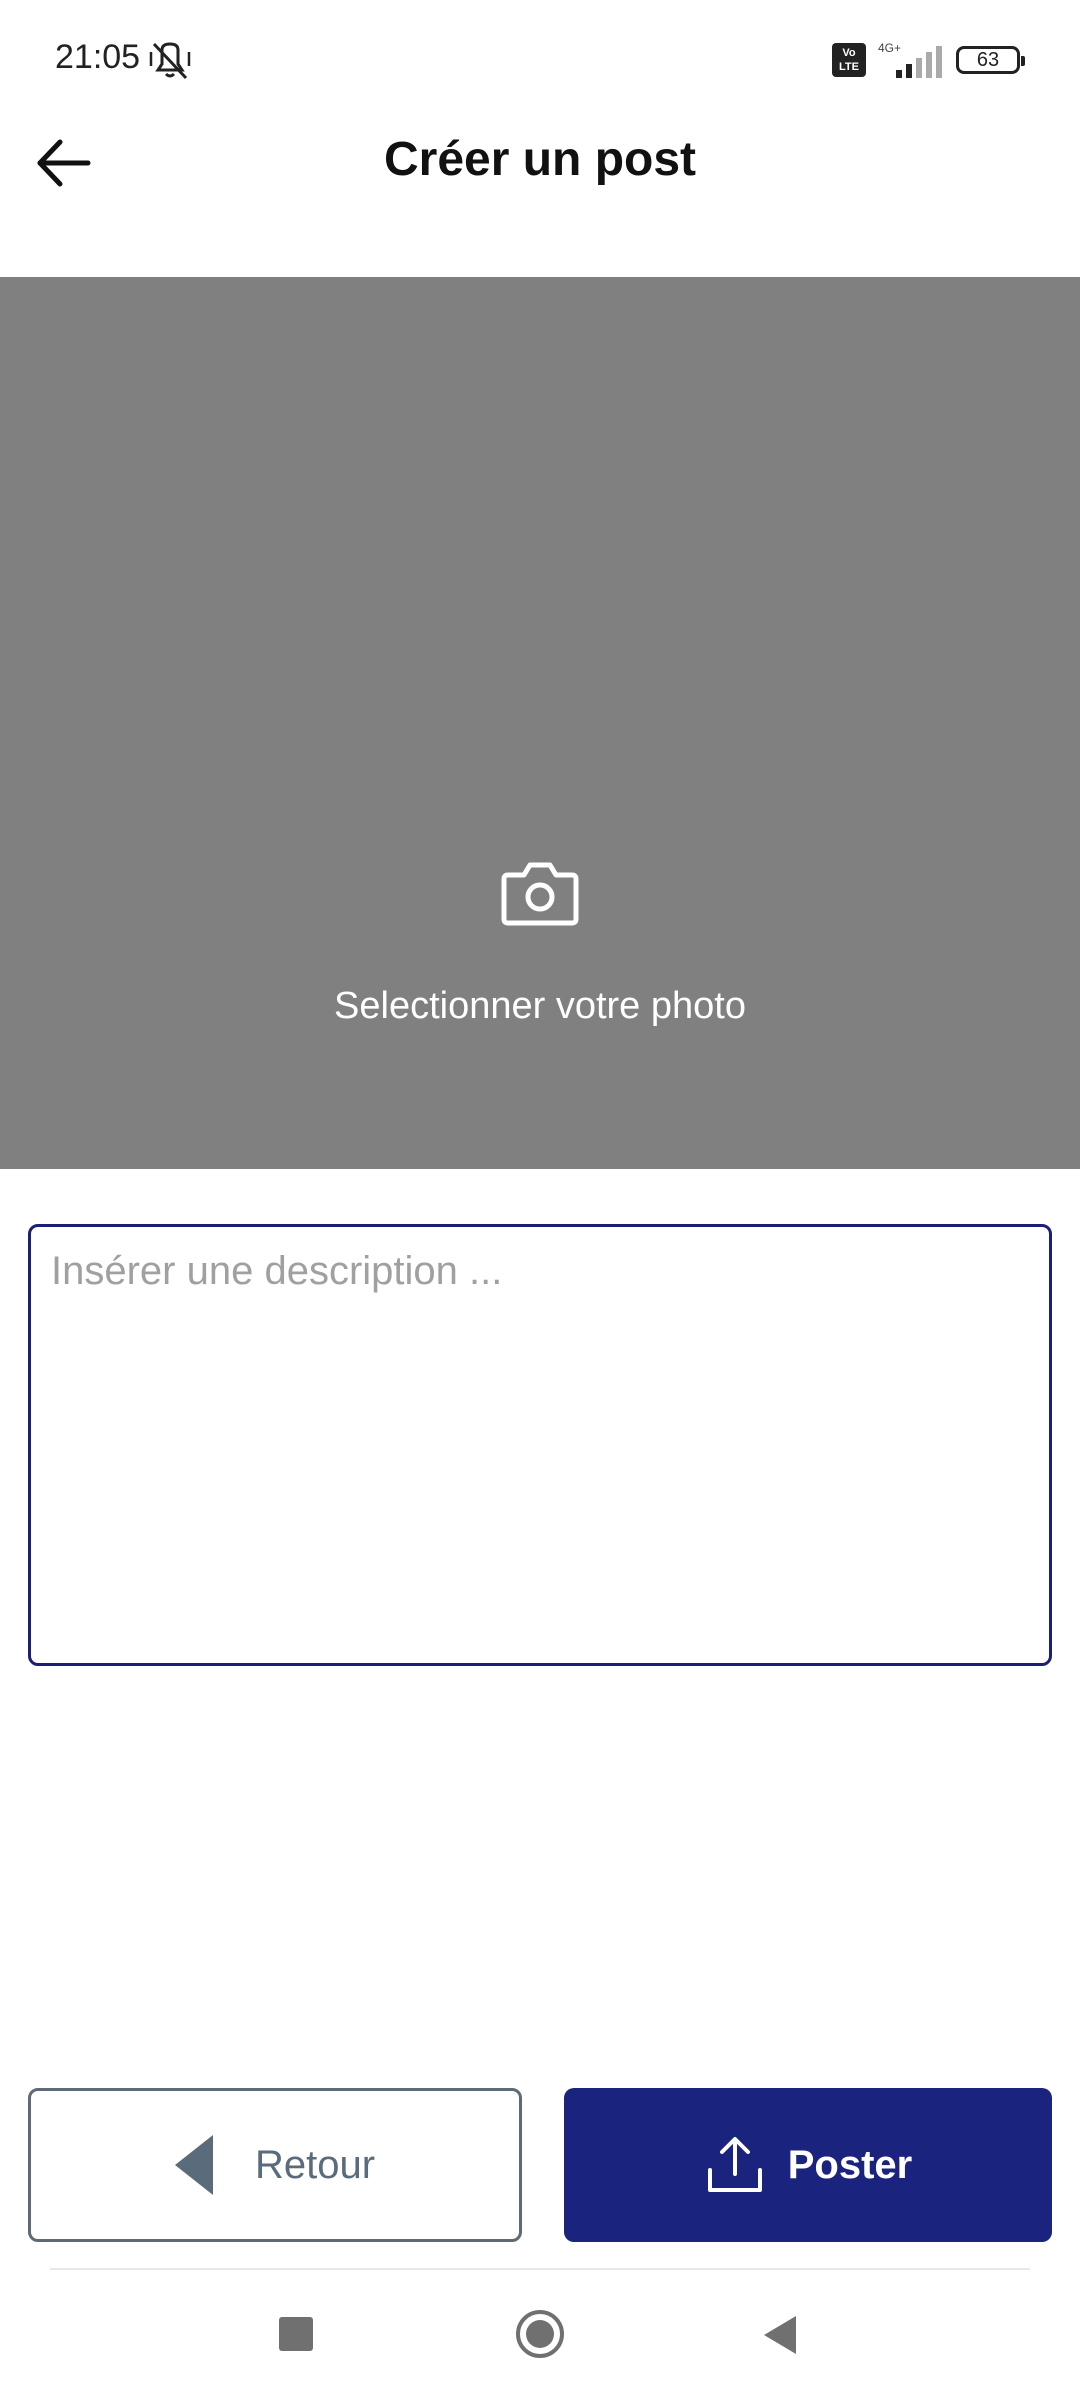  I want to click on volte-line1: Vo, so click(849, 53).